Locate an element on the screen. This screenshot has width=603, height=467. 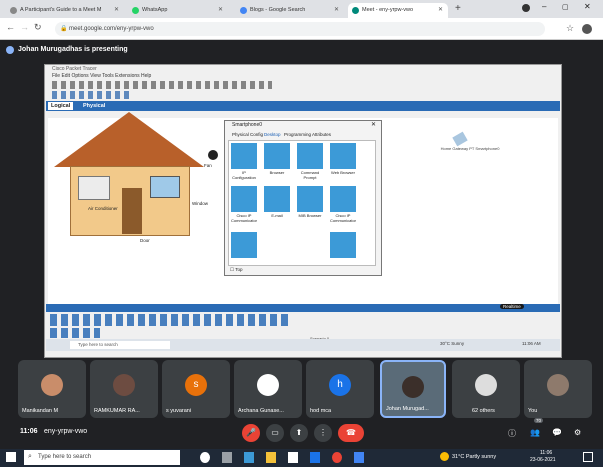
device-palette is located at coordinates (170, 320).